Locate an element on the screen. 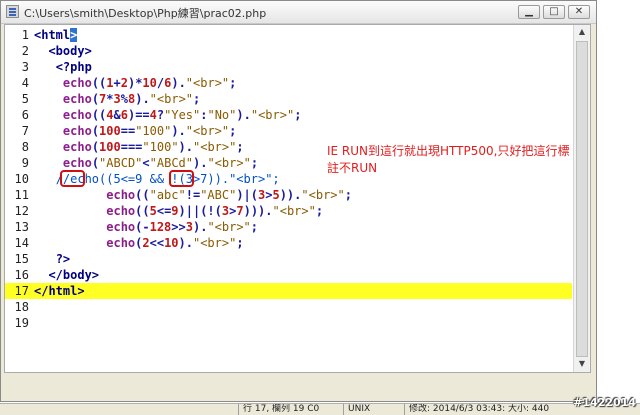 The width and height of the screenshot is (640, 415). code-token: "ABCD" is located at coordinates (121, 163).